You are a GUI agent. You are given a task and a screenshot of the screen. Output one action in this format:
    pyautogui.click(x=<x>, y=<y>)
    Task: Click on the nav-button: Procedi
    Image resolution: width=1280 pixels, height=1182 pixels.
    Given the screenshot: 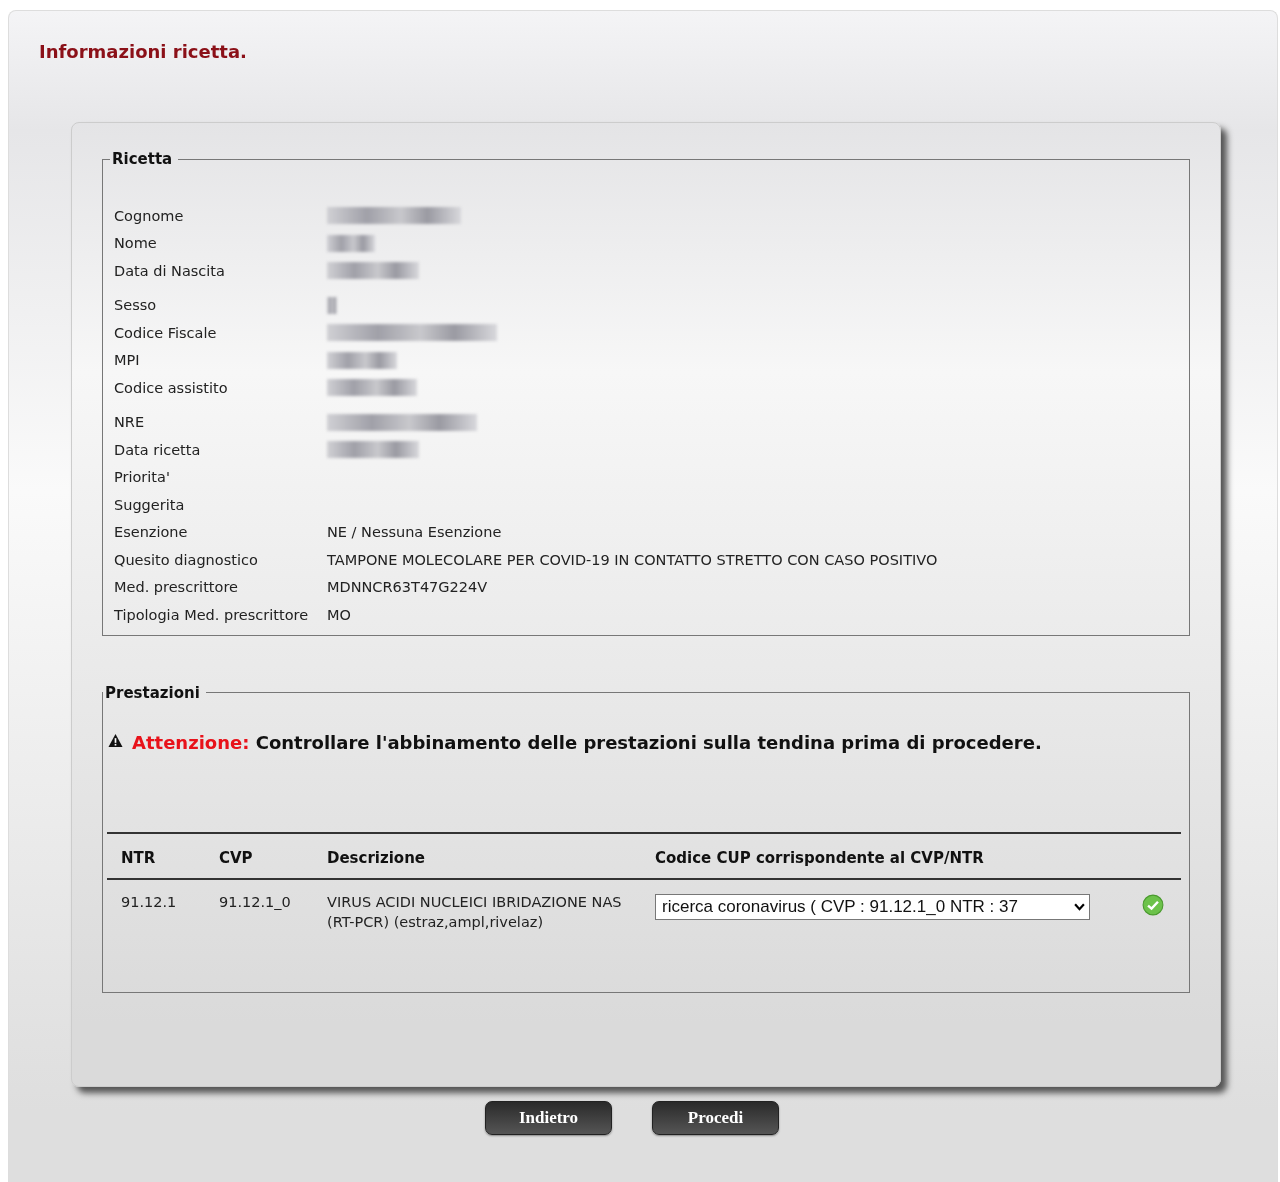 What is the action you would take?
    pyautogui.click(x=715, y=1118)
    